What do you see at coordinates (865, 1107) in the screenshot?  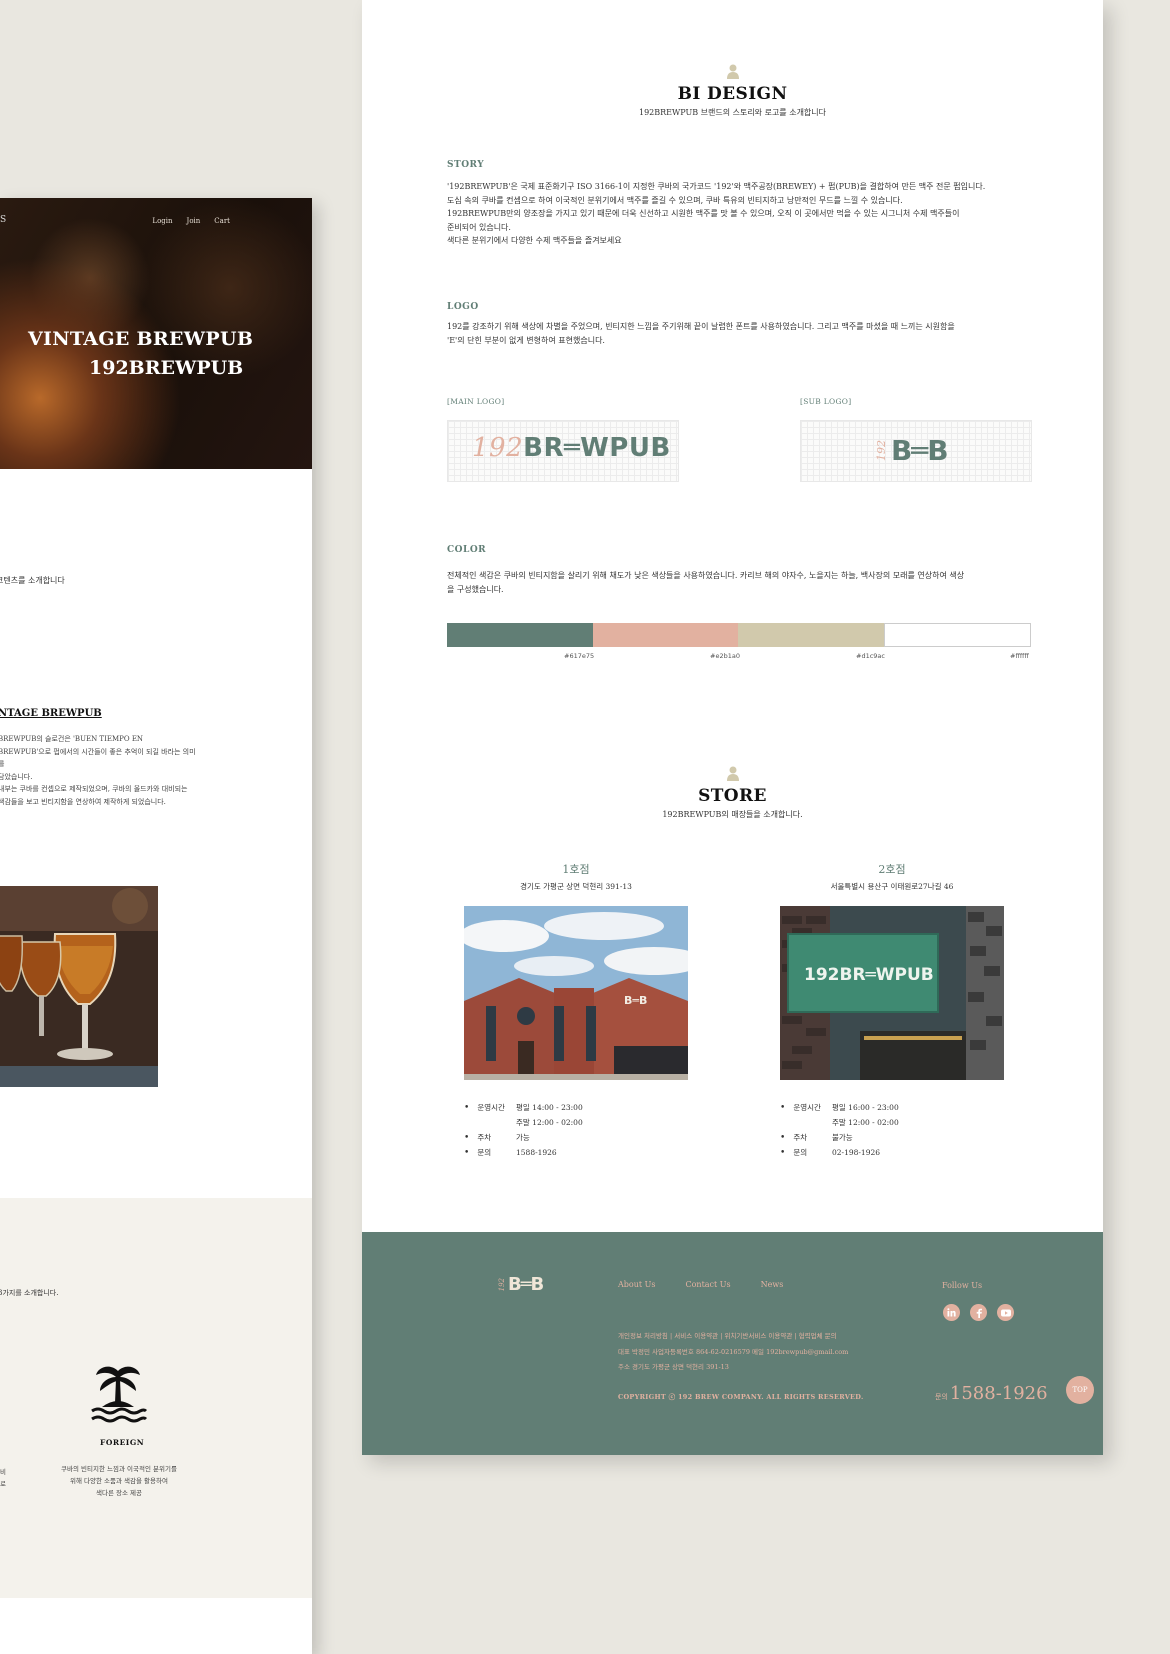 I see `hours-weekday: 평일 16:00 - 23:00` at bounding box center [865, 1107].